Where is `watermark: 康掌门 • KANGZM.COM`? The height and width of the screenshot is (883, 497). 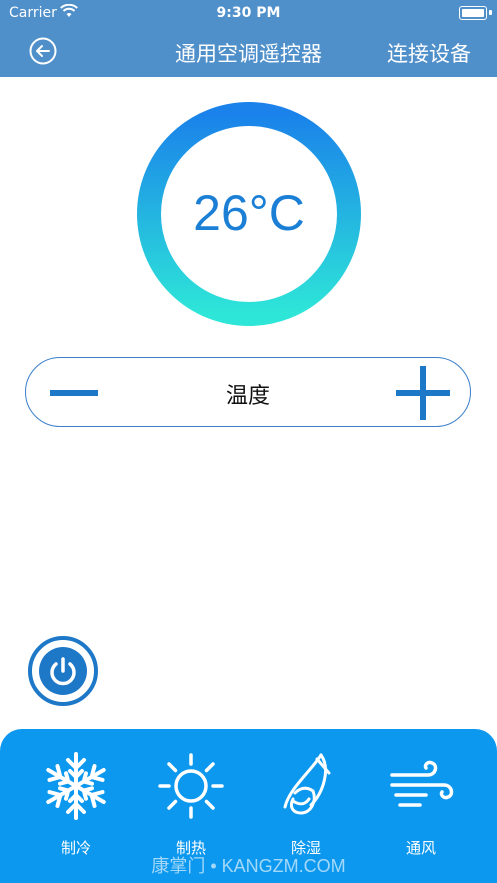 watermark: 康掌门 • KANGZM.COM is located at coordinates (248, 866).